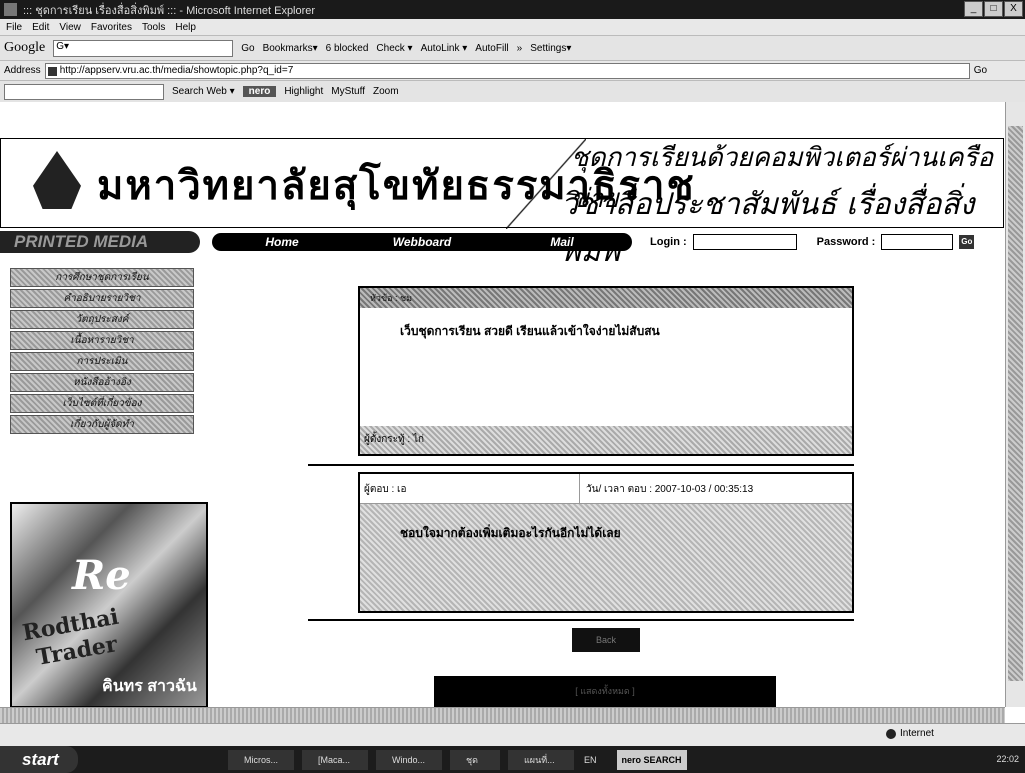  What do you see at coordinates (744, 242) in the screenshot?
I see `login-input` at bounding box center [744, 242].